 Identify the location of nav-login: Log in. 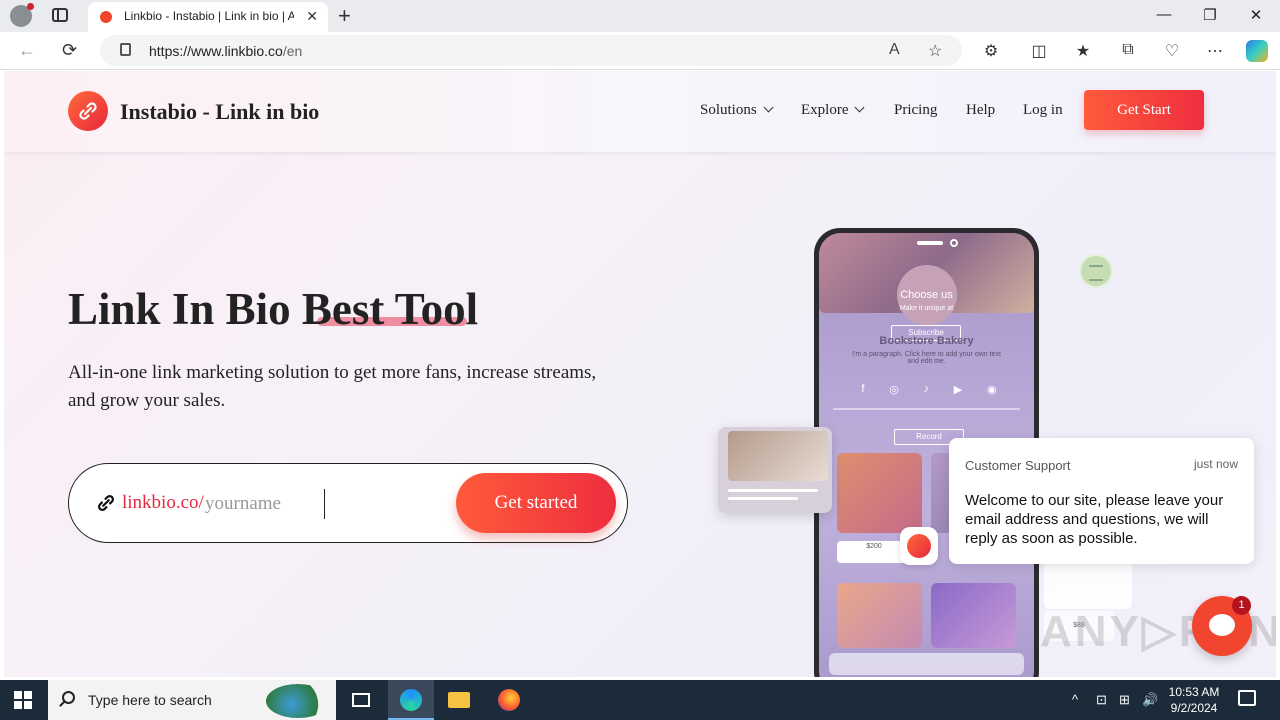
(1043, 110).